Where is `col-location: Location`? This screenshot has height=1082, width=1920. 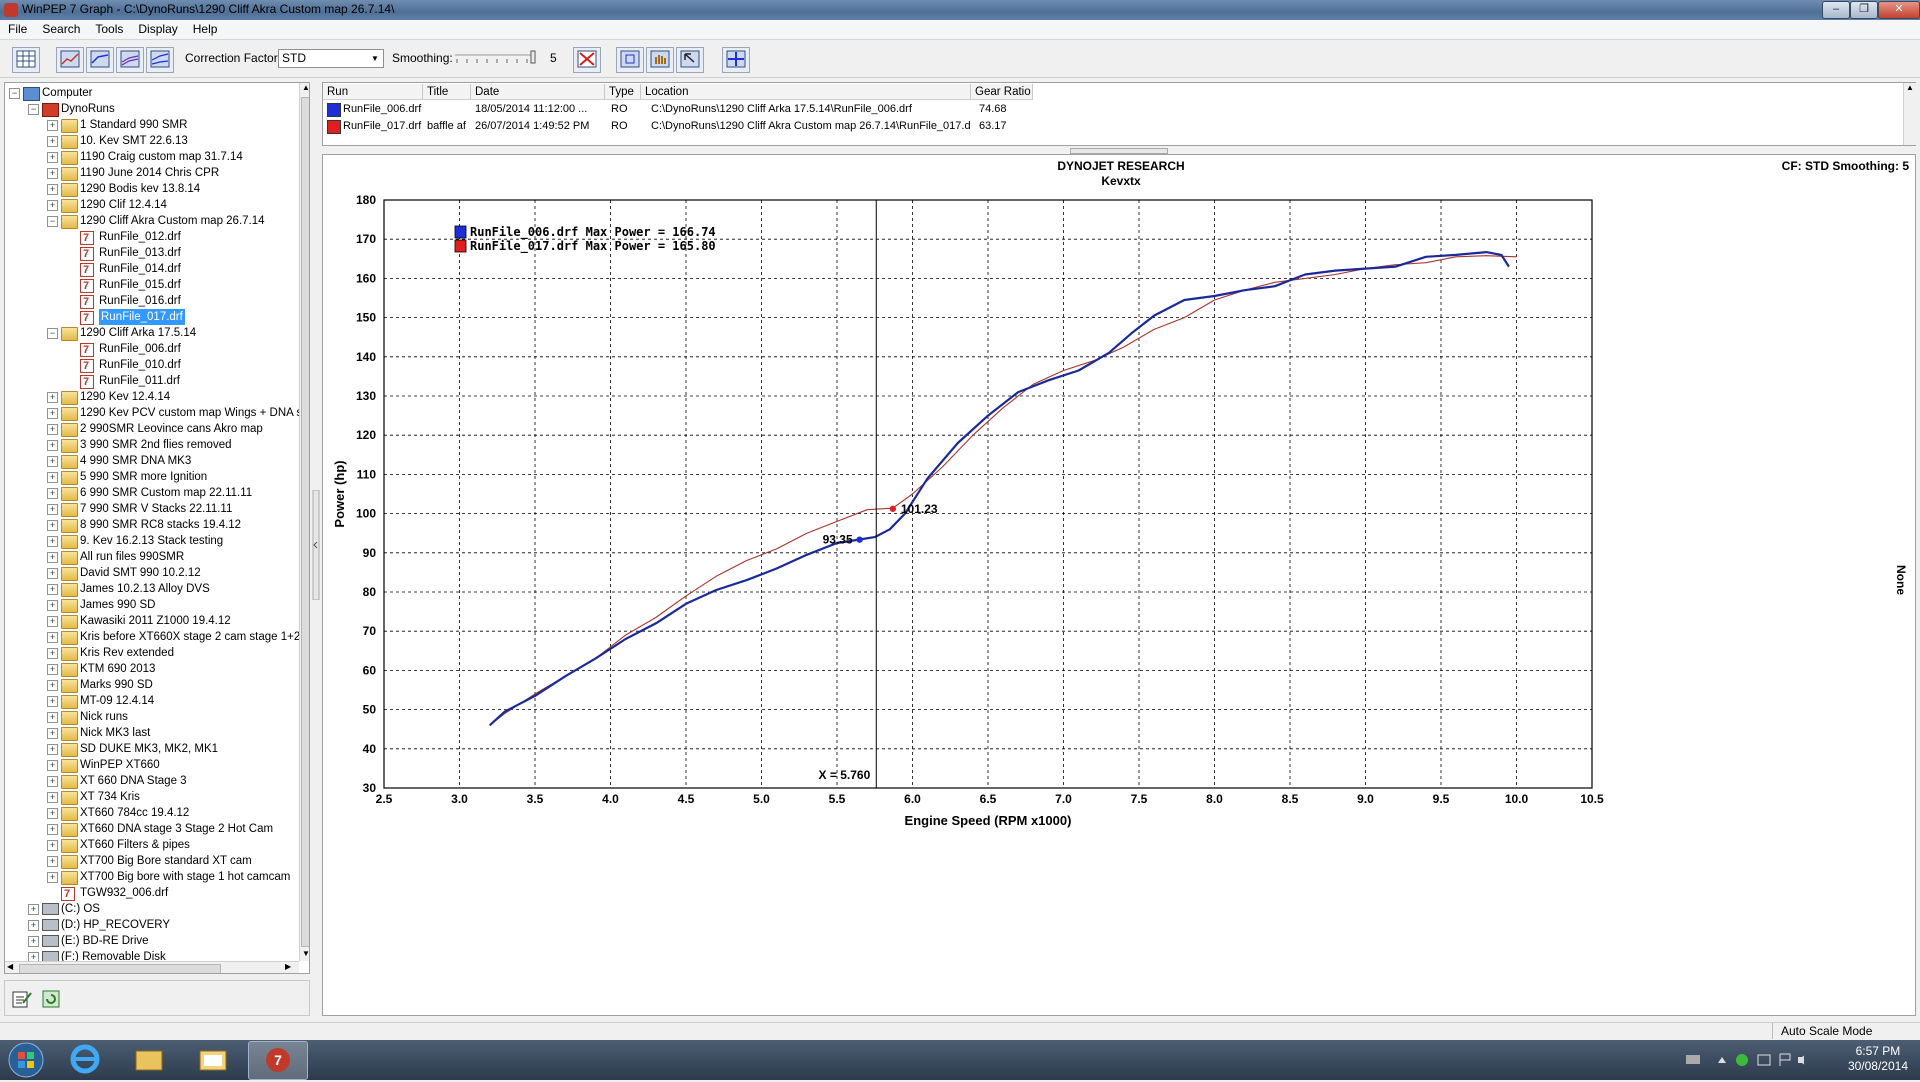 col-location: Location is located at coordinates (806, 92).